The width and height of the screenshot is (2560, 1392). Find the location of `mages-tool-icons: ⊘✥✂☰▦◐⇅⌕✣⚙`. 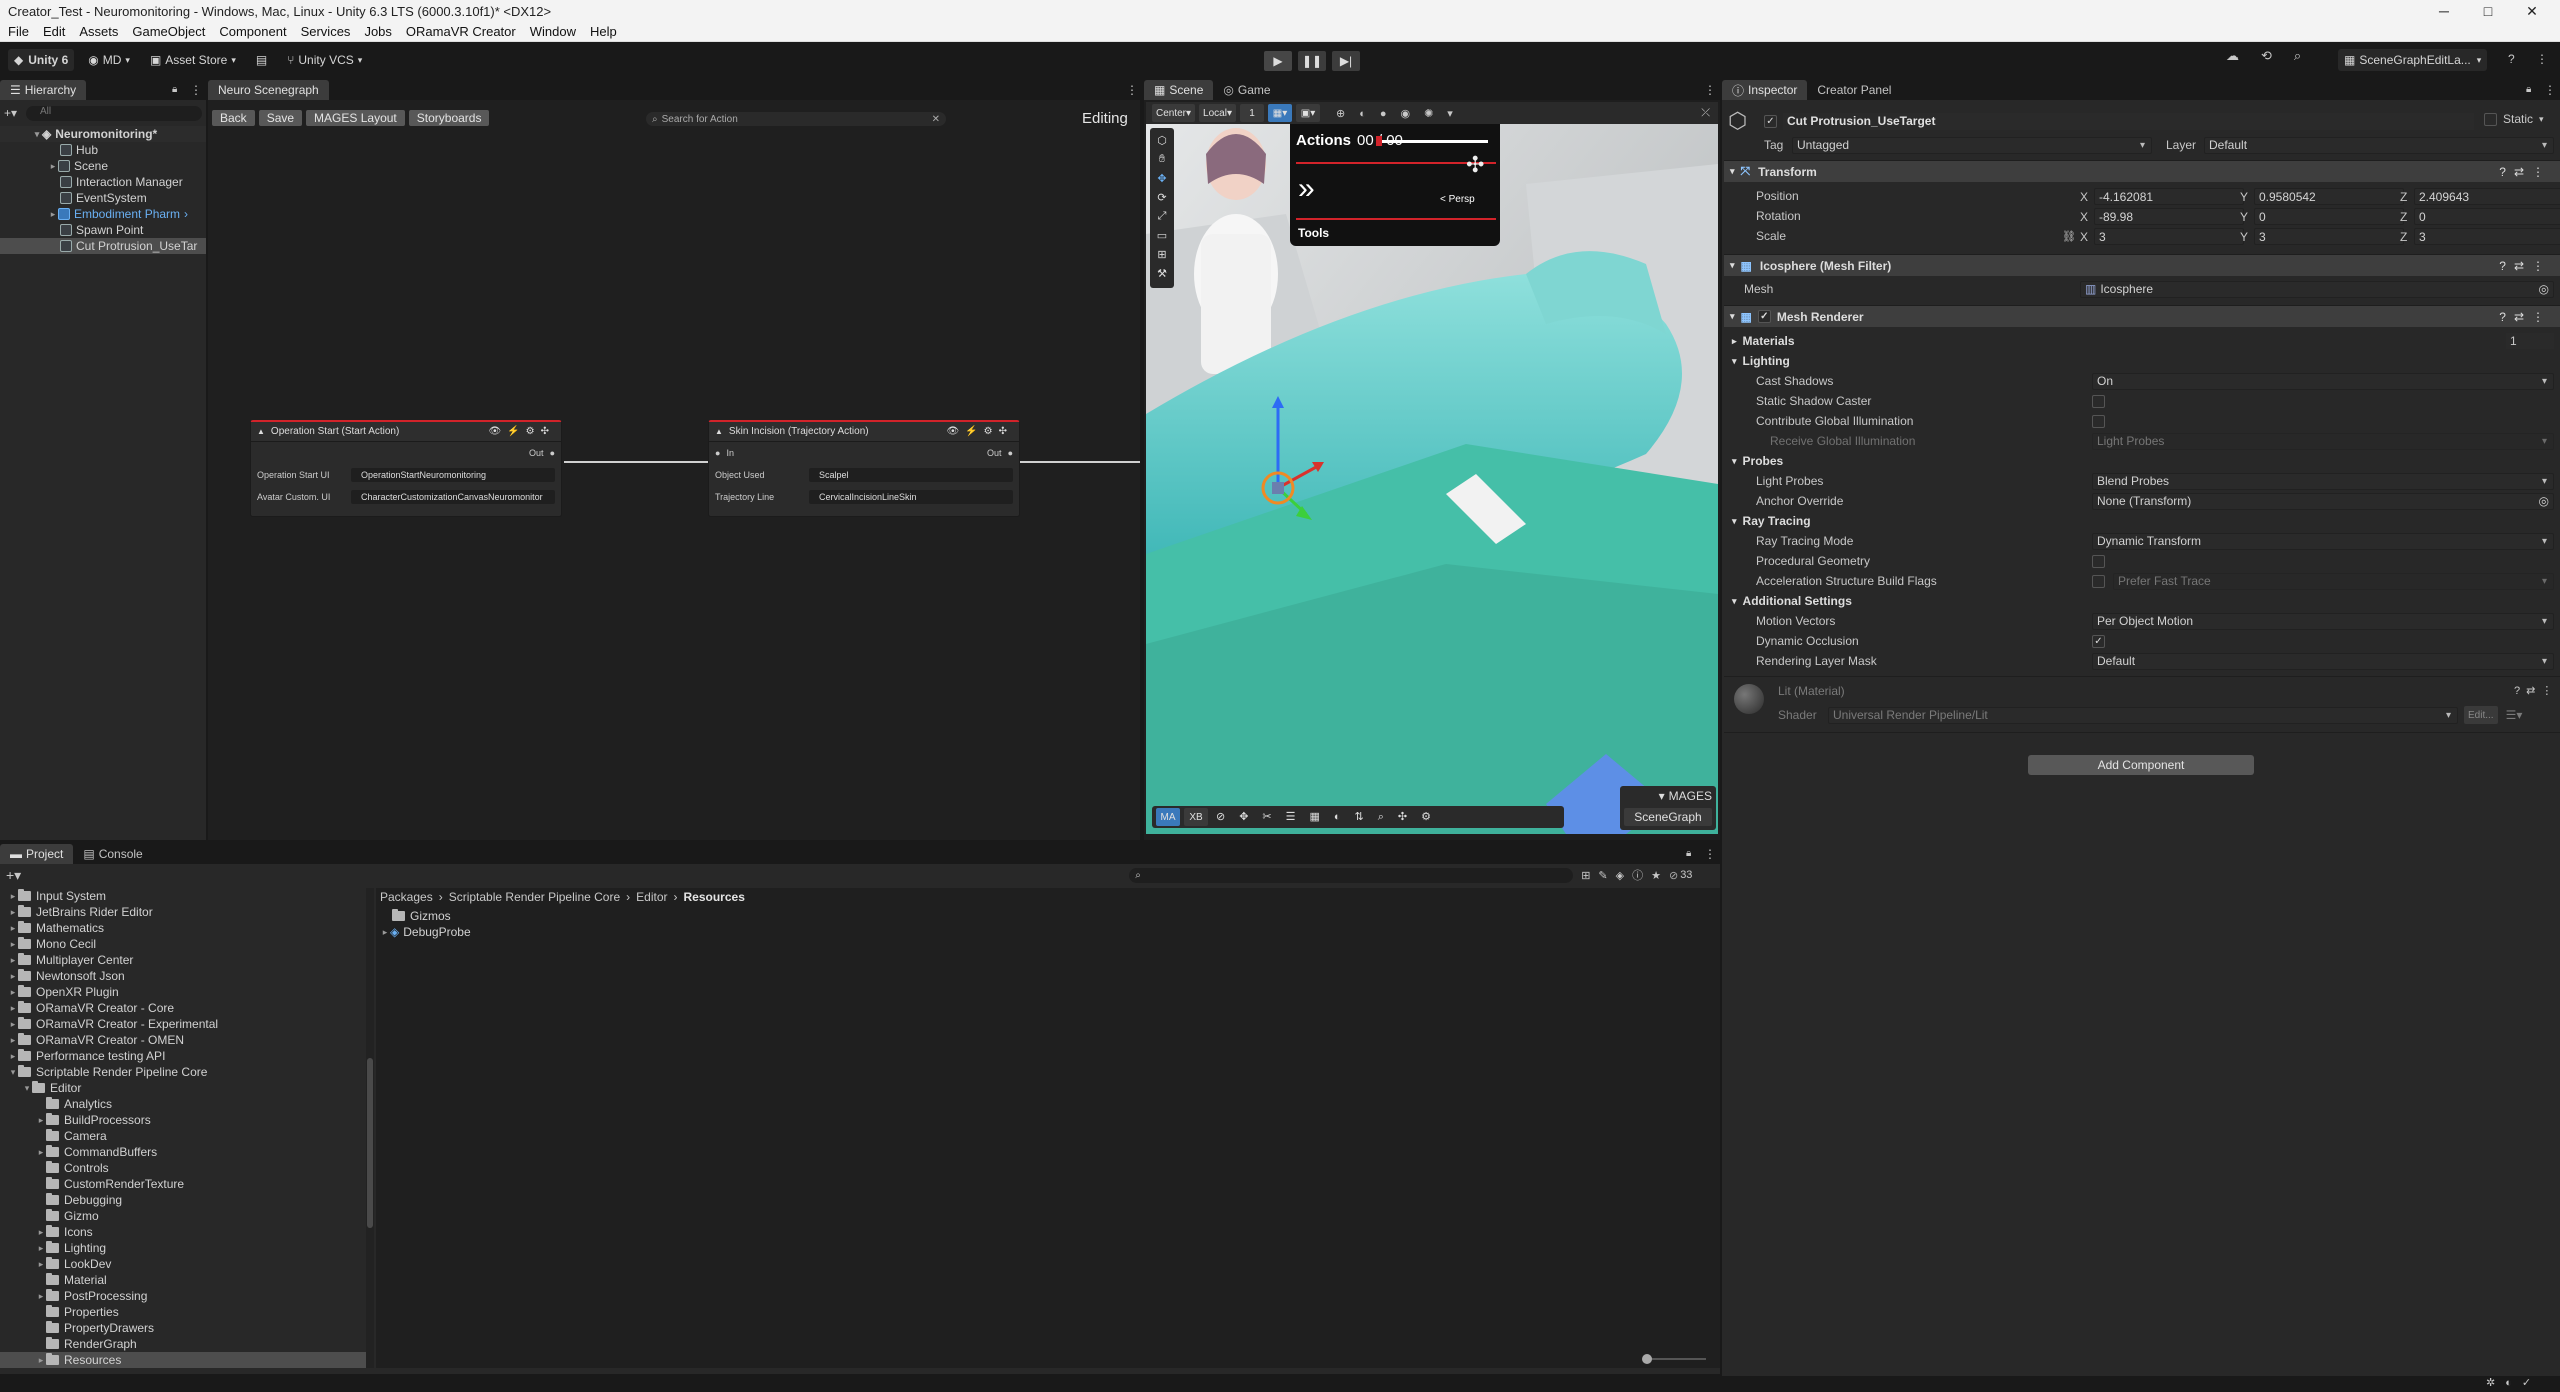

mages-tool-icons: ⊘✥✂☰▦◐⇅⌕✣⚙ is located at coordinates (1330, 817).